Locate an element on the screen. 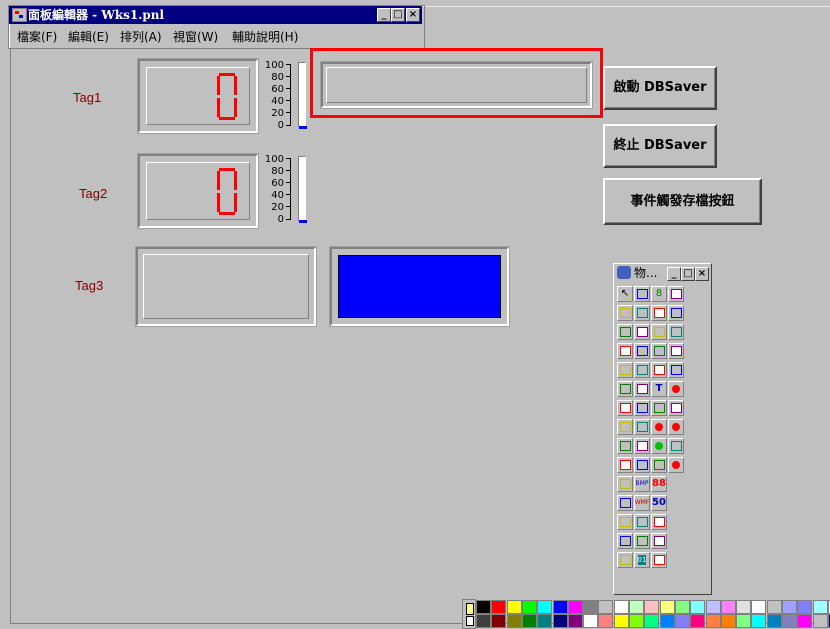  hand-icon is located at coordinates (642, 389).